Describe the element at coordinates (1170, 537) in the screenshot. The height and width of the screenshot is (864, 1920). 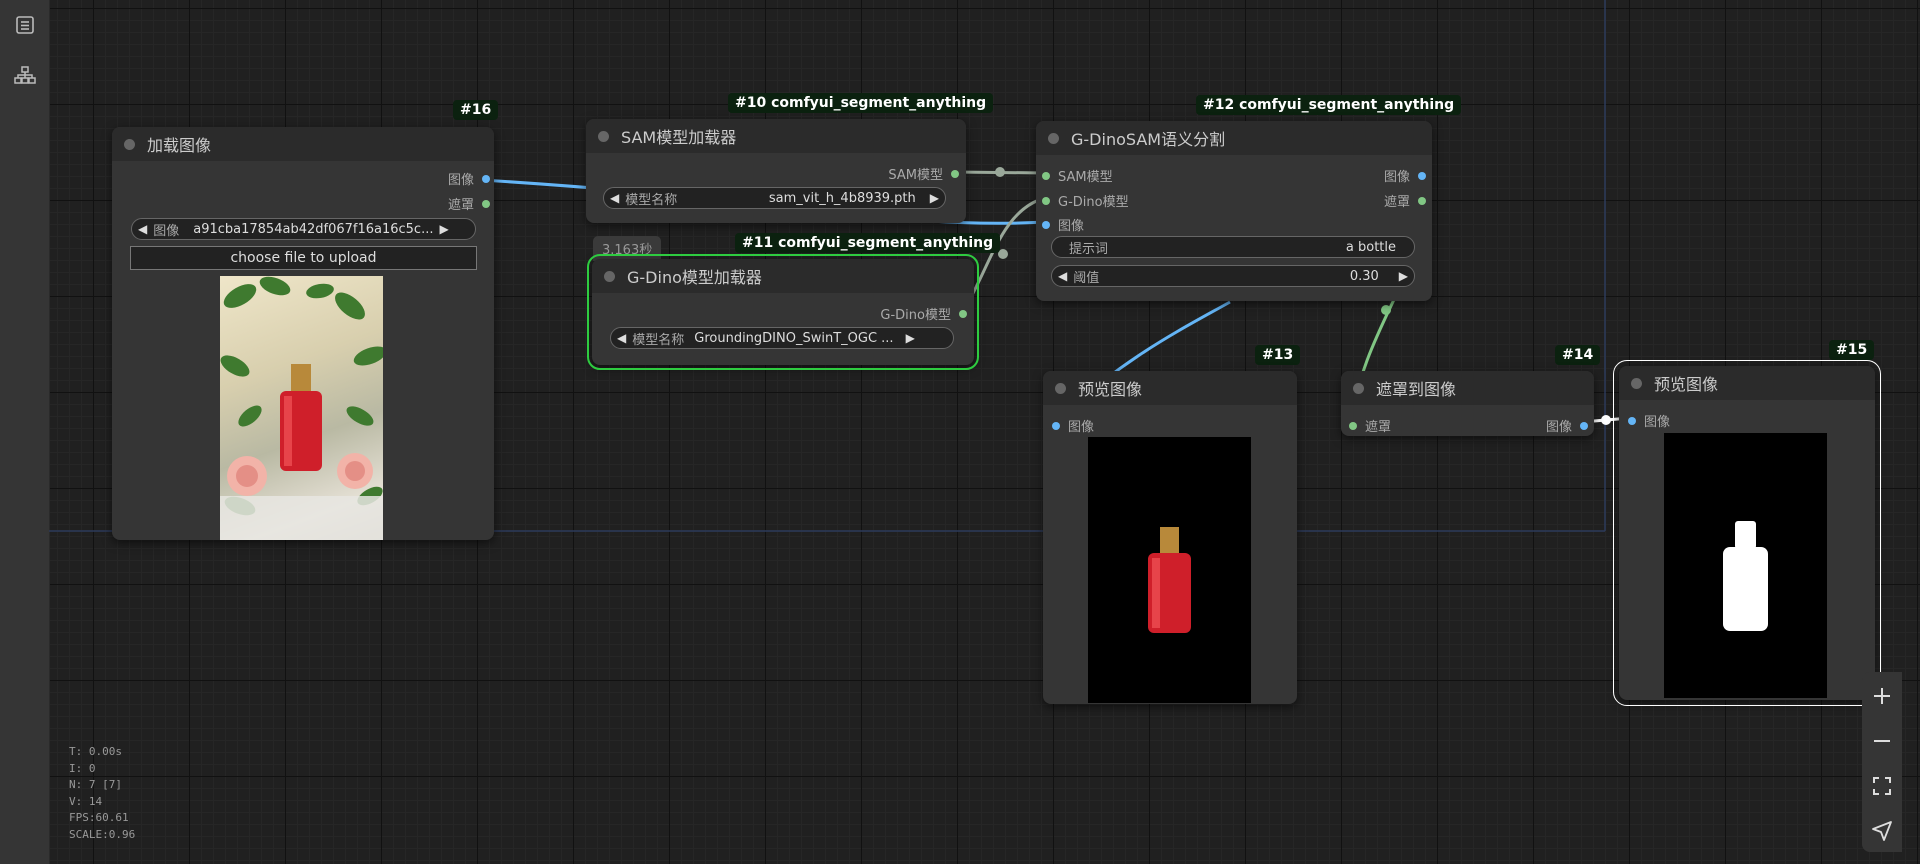
I see `node-preview-image: 预览图像 图像` at that location.